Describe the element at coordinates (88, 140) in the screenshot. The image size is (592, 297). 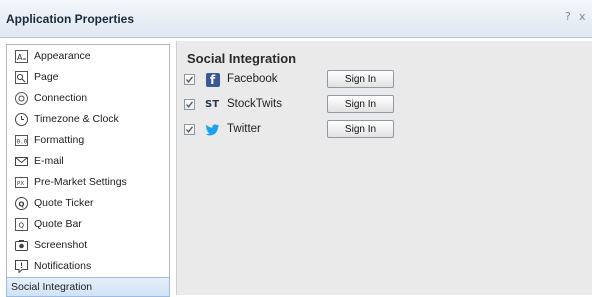
I see `sidebar-item-formatting: 0.0 Formatting` at that location.